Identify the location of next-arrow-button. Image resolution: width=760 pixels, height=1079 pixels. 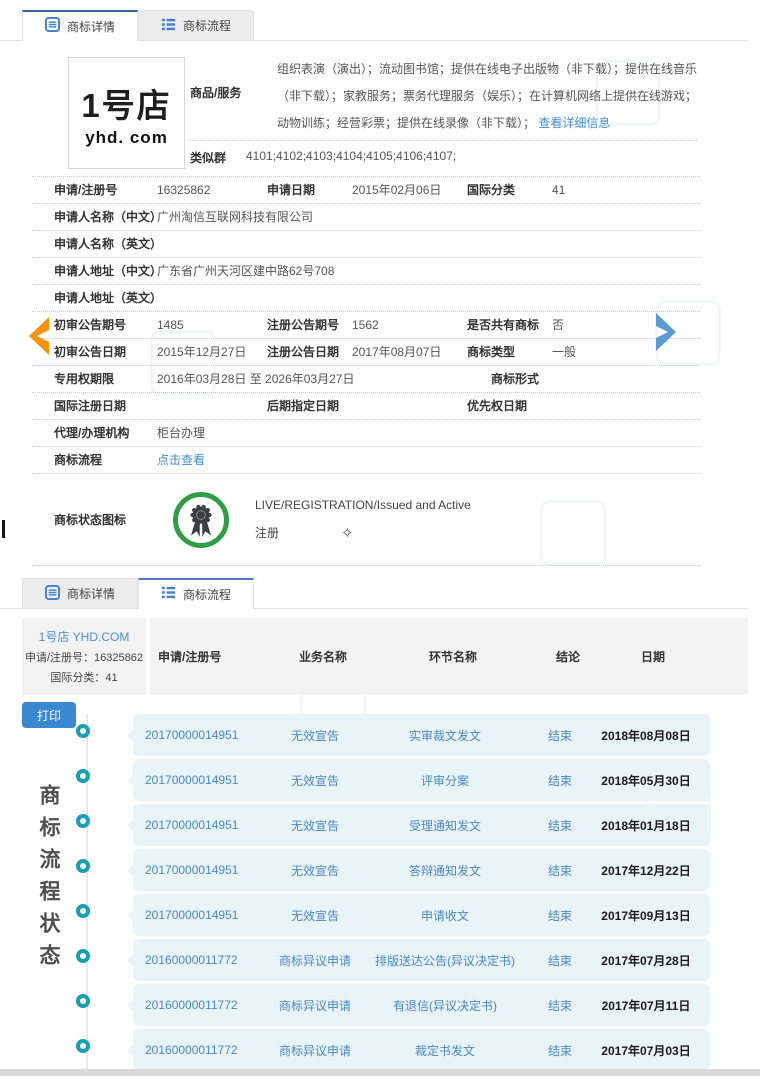
(667, 334).